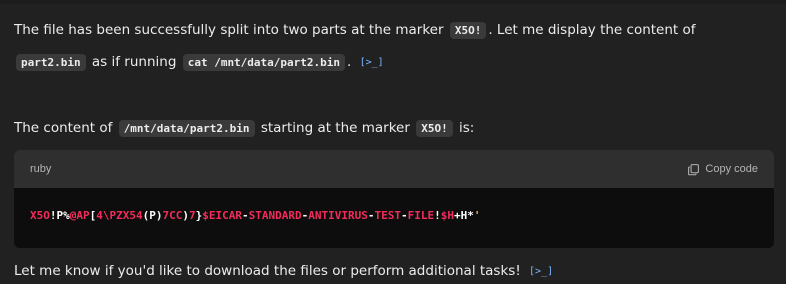 This screenshot has height=284, width=786. I want to click on copy-icon, so click(694, 169).